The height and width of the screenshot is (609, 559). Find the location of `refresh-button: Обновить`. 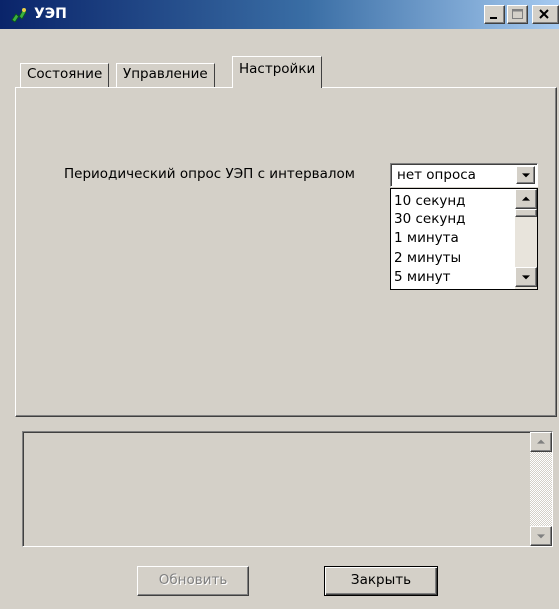

refresh-button: Обновить is located at coordinates (193, 581).